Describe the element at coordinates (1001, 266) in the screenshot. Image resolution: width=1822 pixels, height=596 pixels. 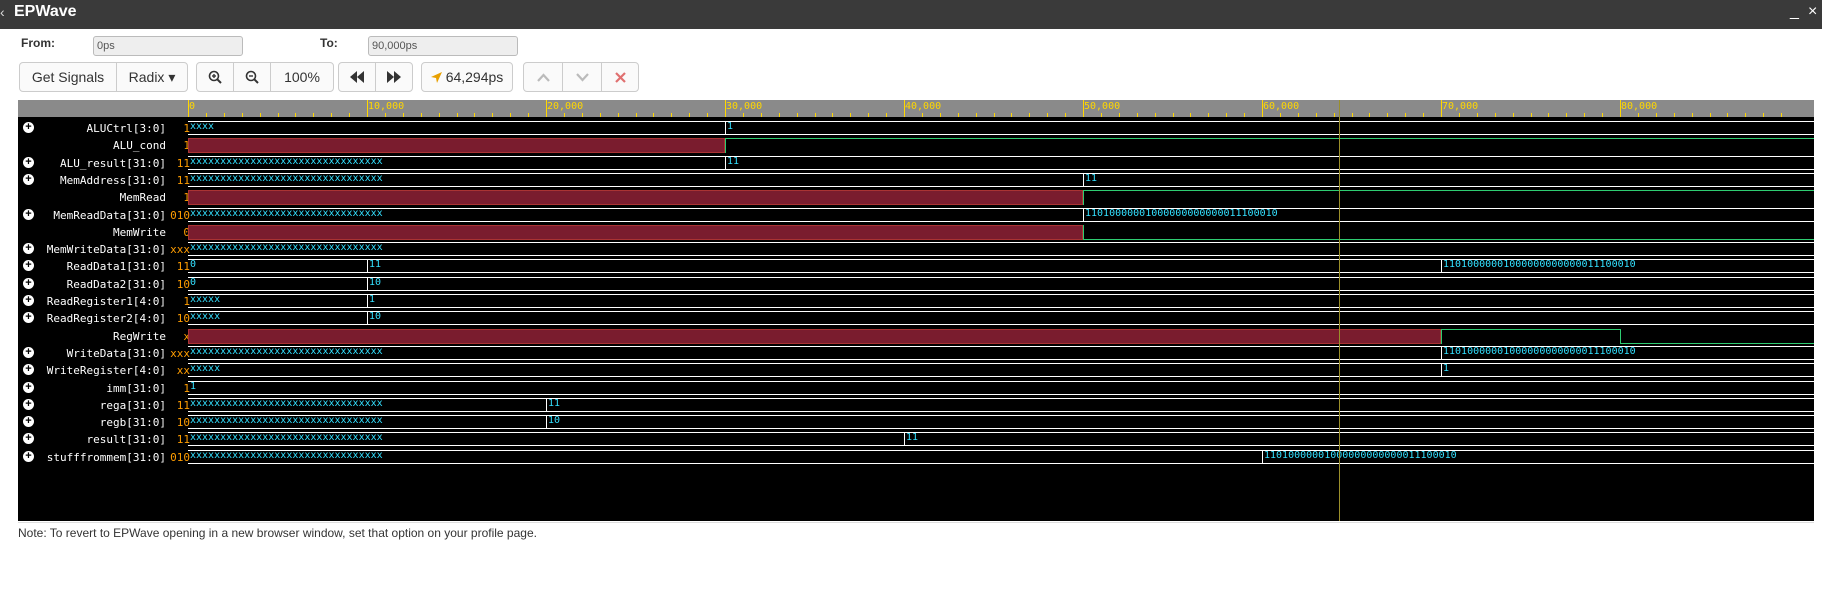
I see `signal-lane: 0 11 11010000001000000000000011100010` at that location.